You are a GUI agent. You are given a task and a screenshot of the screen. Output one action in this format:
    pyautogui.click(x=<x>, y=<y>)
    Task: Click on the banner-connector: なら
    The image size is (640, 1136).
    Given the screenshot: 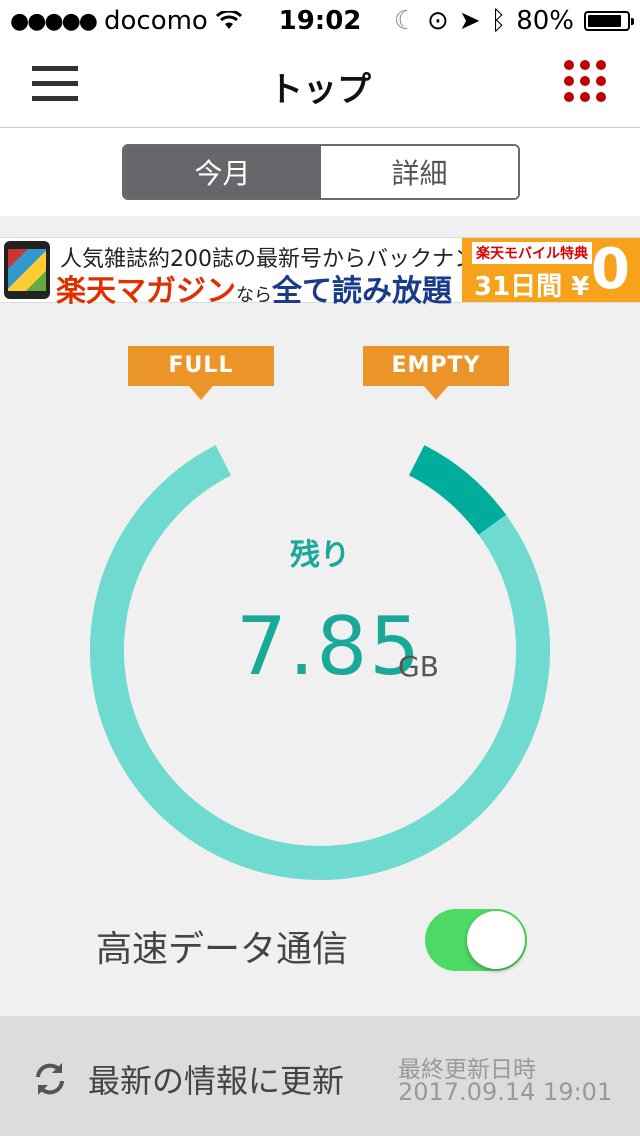 What is the action you would take?
    pyautogui.click(x=254, y=295)
    